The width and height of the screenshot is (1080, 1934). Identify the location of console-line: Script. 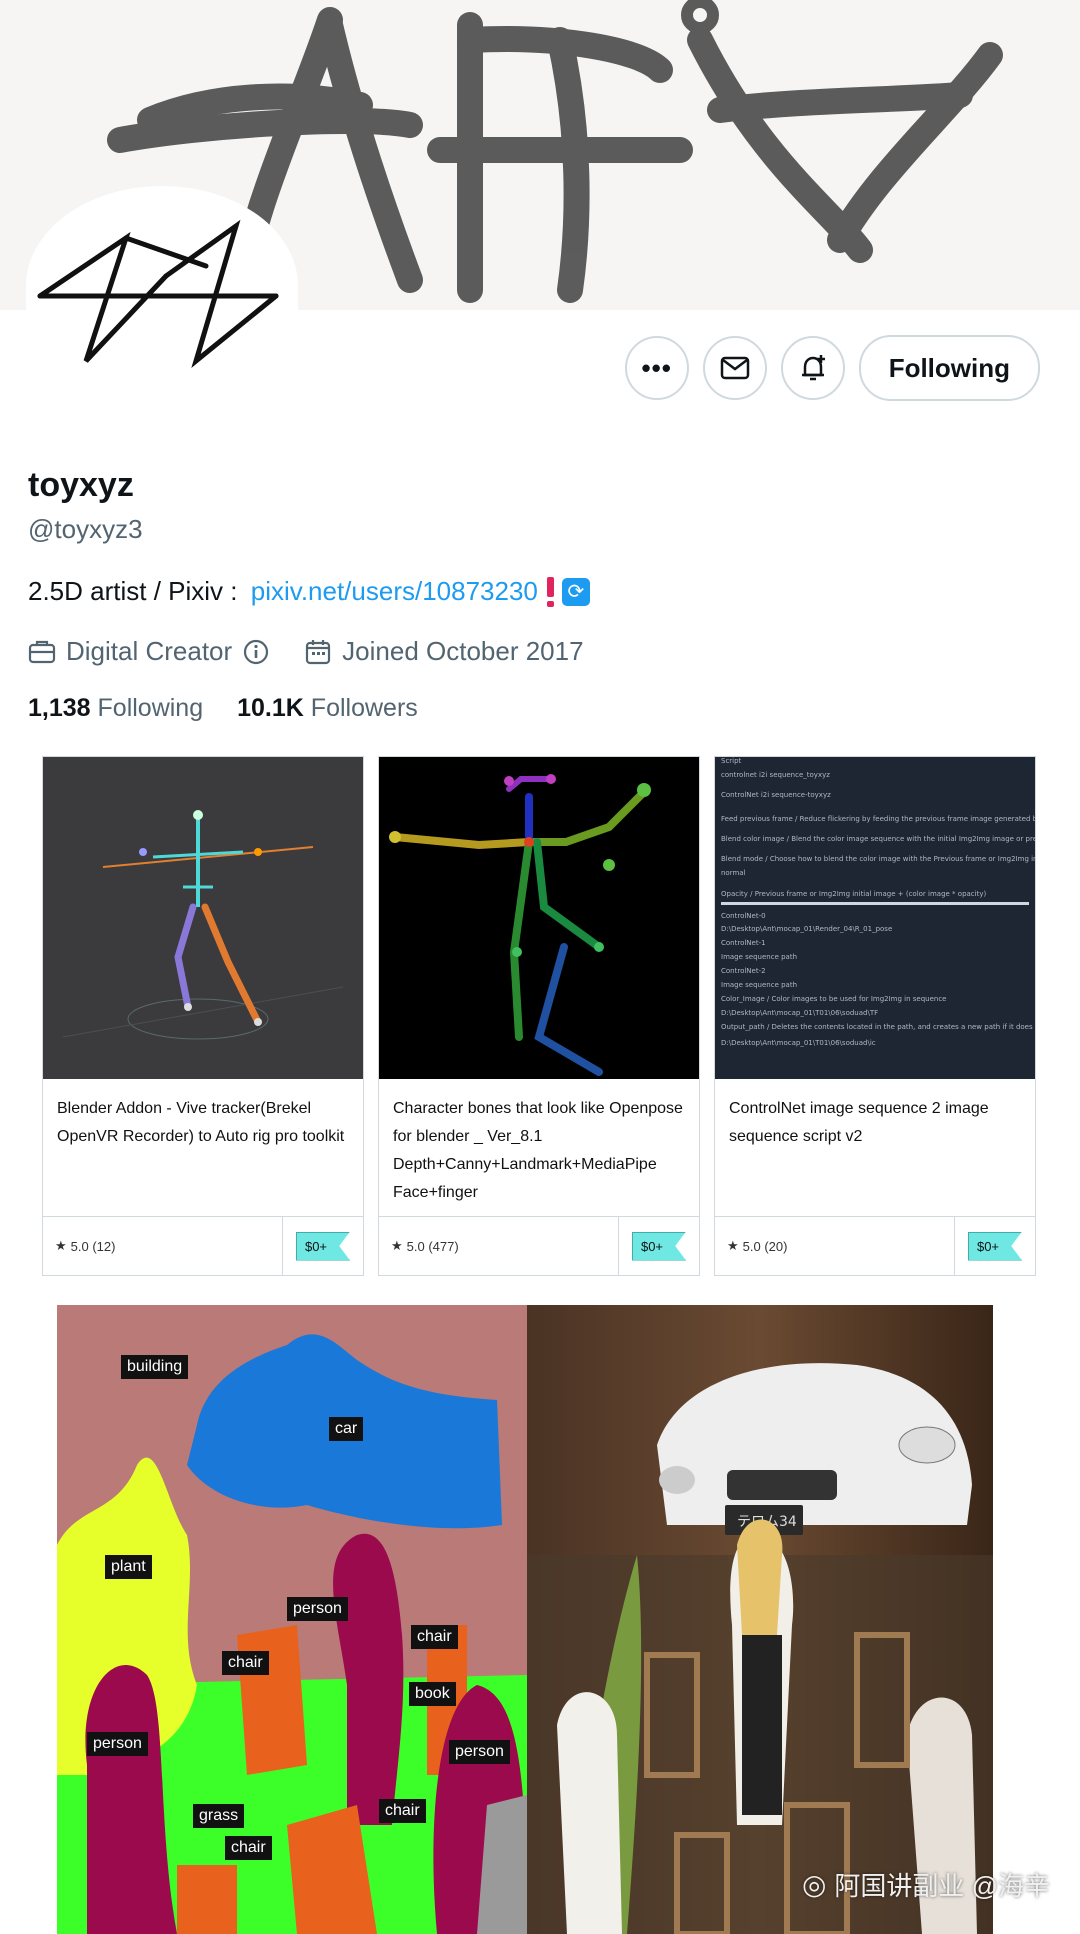
(731, 761).